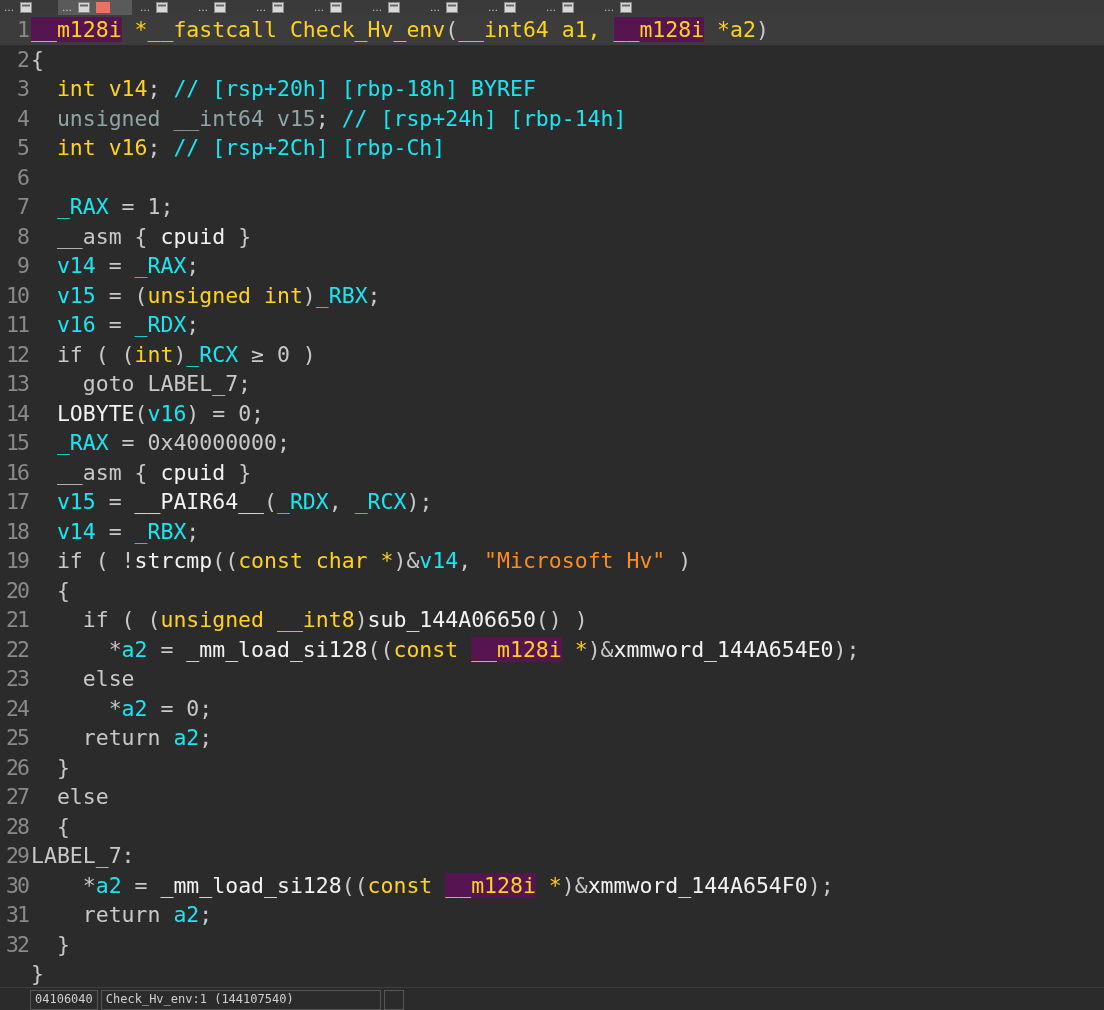  What do you see at coordinates (341, 118) in the screenshot?
I see `code-line: unsigned __int64 v15; // [rsp+24h] [rbp-14h]` at bounding box center [341, 118].